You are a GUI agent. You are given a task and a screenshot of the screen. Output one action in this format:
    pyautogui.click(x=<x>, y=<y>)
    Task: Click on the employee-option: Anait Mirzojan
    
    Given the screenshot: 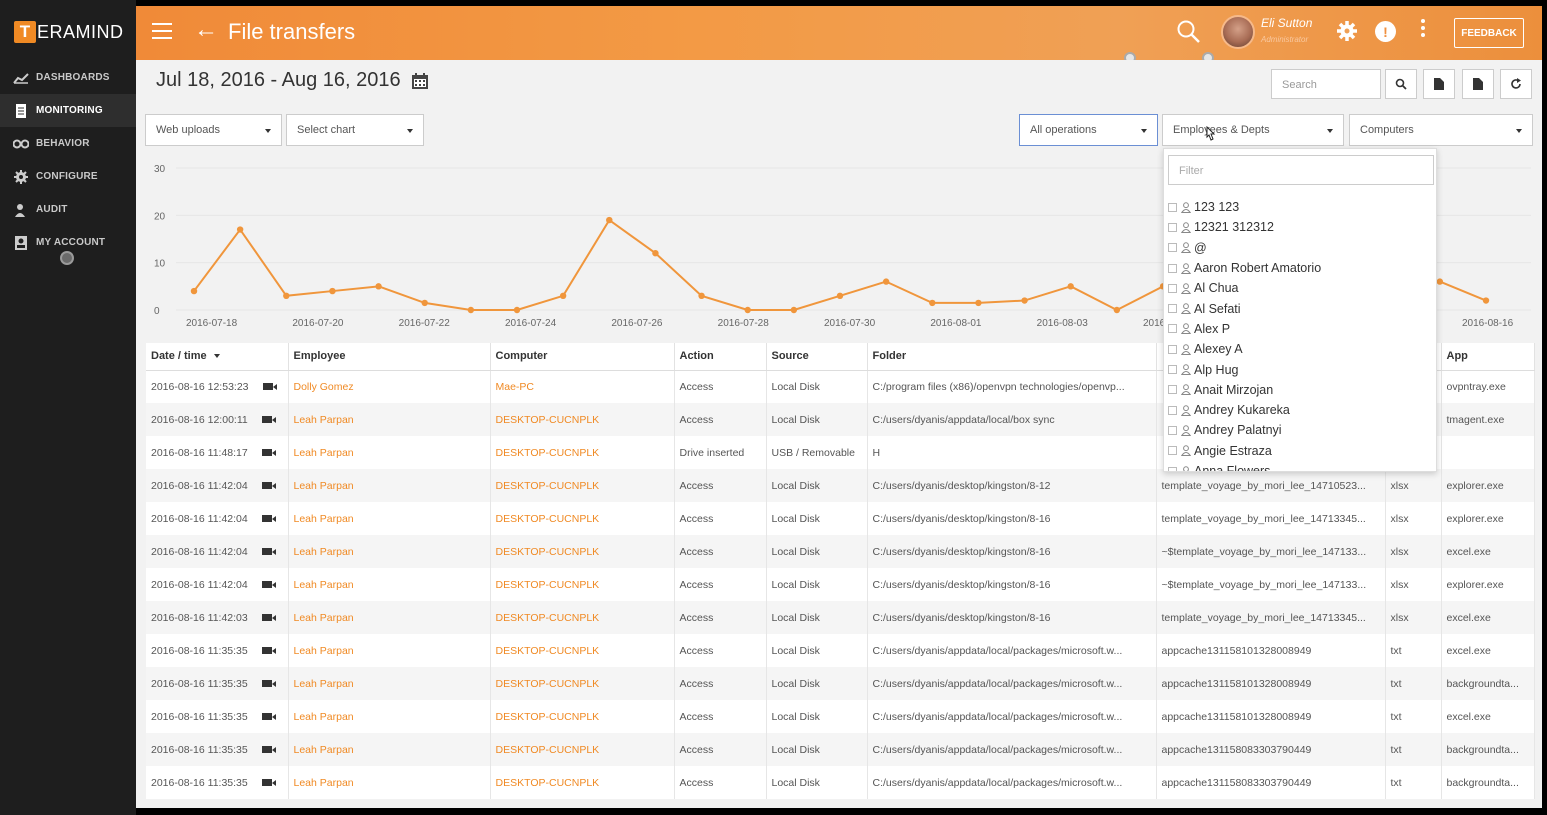 What is the action you would take?
    pyautogui.click(x=1301, y=390)
    